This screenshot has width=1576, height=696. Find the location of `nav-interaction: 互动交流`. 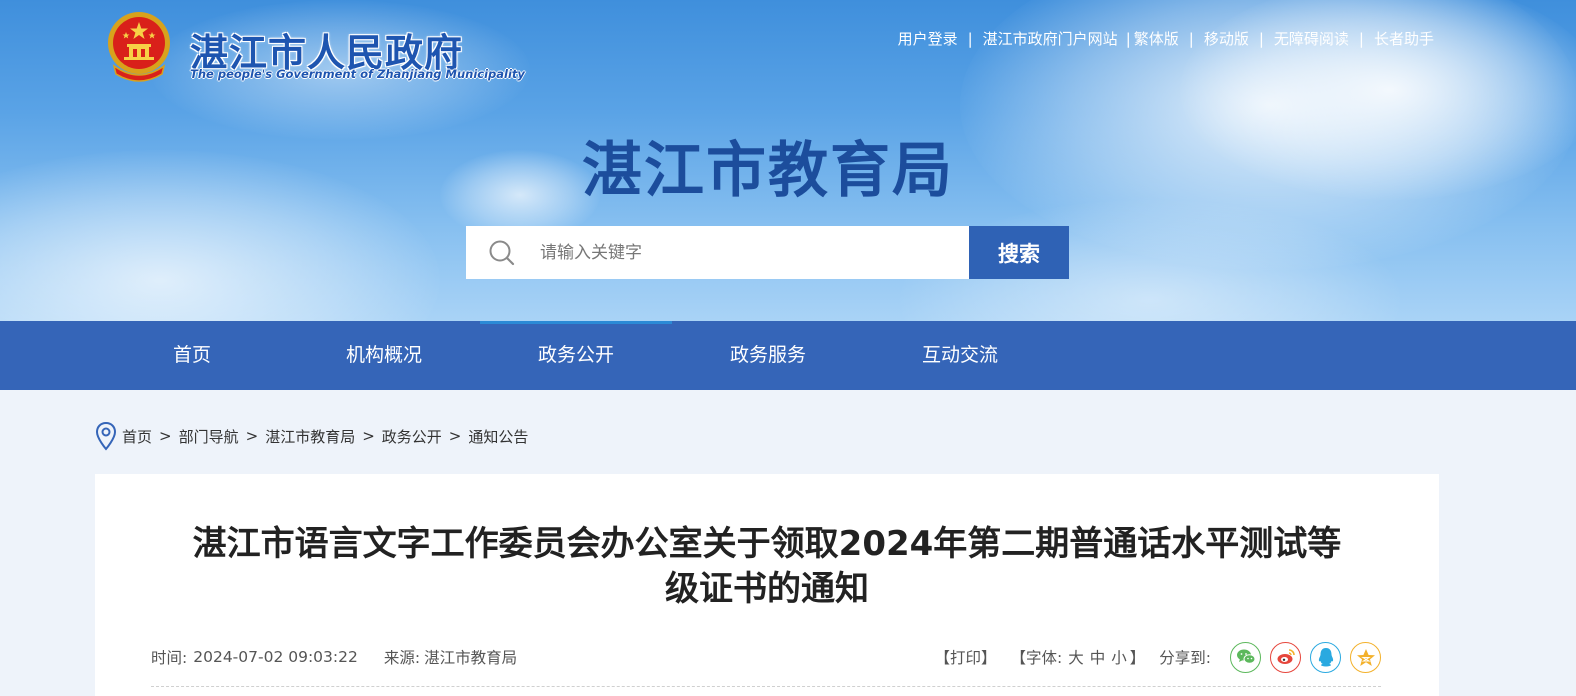

nav-interaction: 互动交流 is located at coordinates (960, 355).